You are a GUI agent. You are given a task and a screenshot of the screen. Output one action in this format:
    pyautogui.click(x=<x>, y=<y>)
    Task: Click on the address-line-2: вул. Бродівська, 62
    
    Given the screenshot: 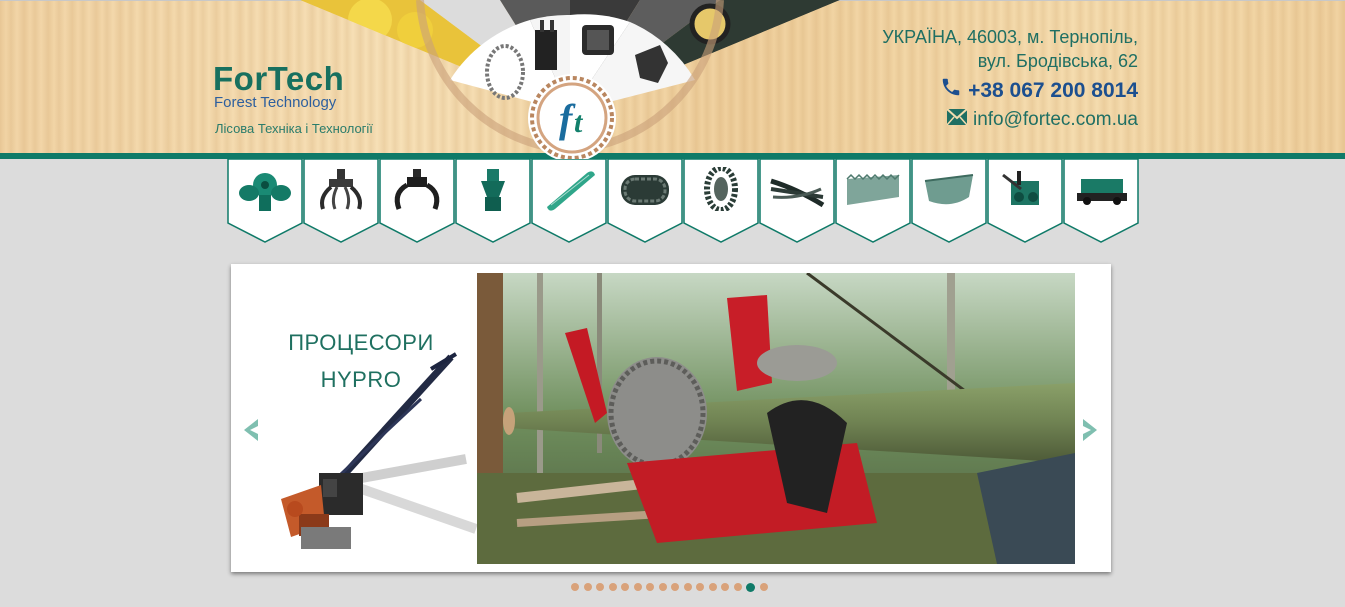 What is the action you would take?
    pyautogui.click(x=1057, y=61)
    